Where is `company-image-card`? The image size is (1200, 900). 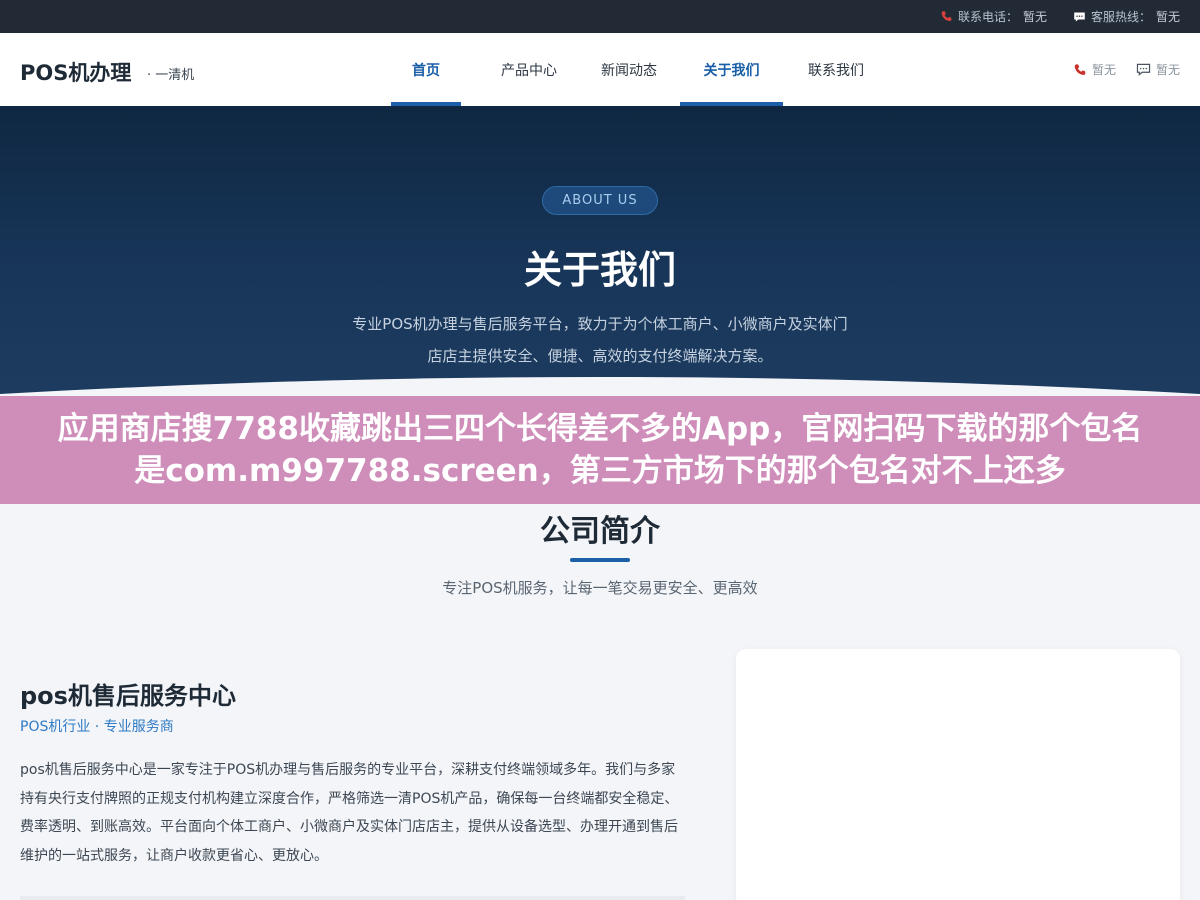
company-image-card is located at coordinates (958, 774).